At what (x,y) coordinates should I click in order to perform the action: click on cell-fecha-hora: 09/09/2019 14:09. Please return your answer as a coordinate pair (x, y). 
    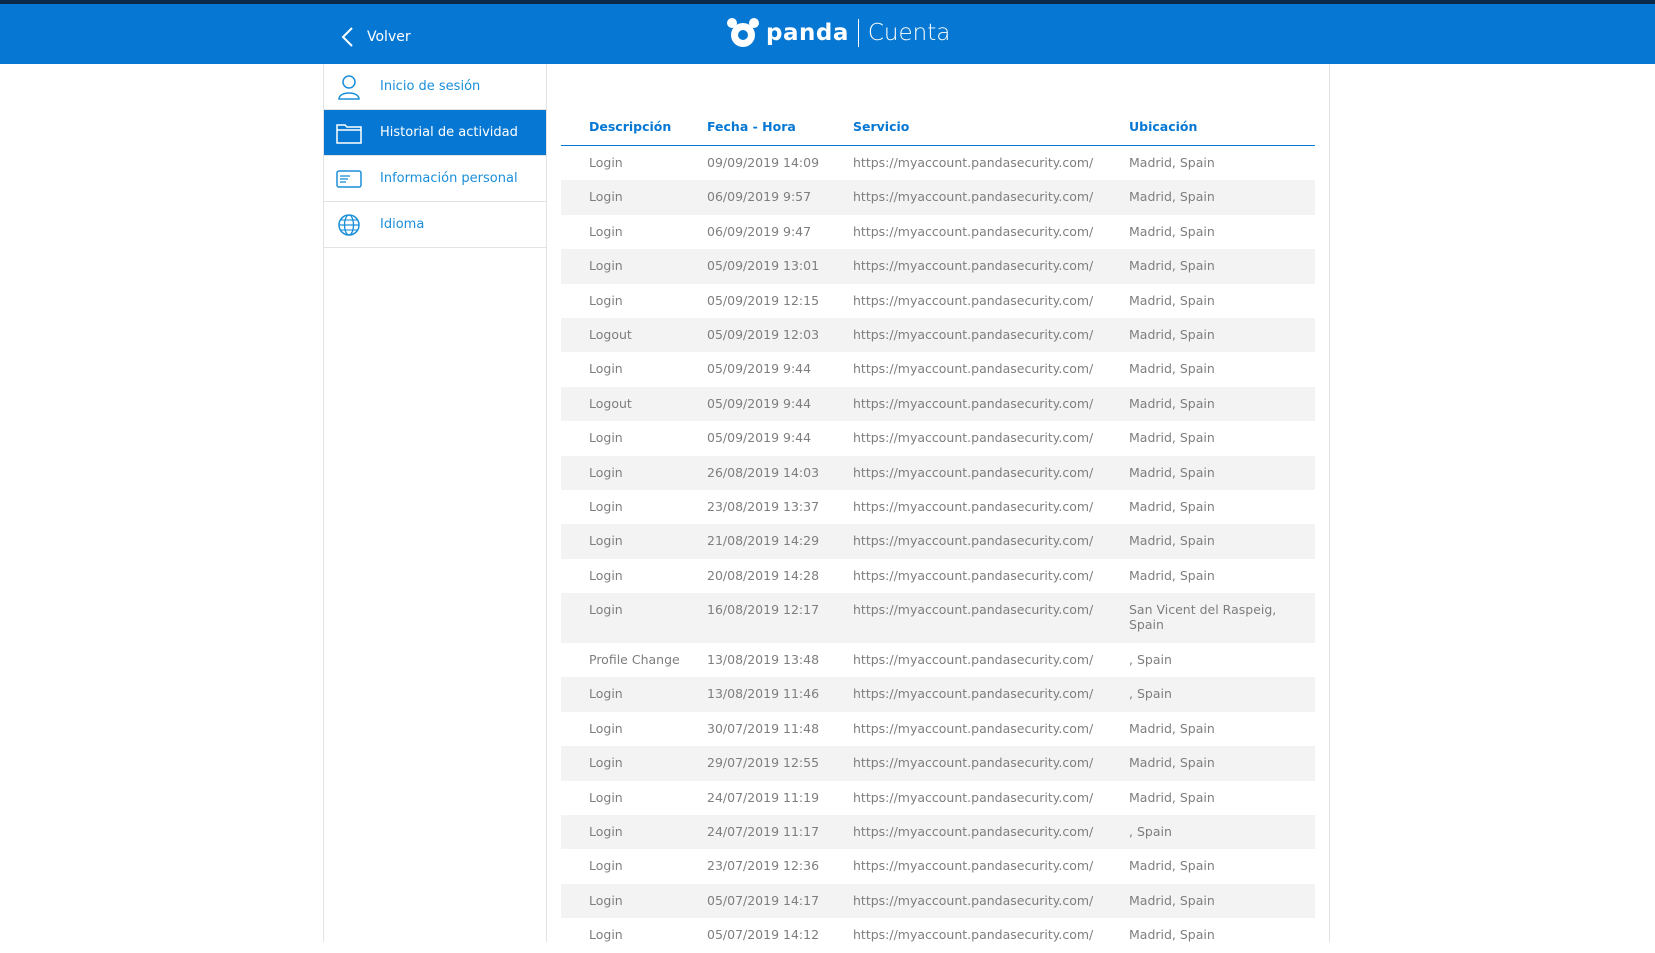
    Looking at the image, I should click on (763, 162).